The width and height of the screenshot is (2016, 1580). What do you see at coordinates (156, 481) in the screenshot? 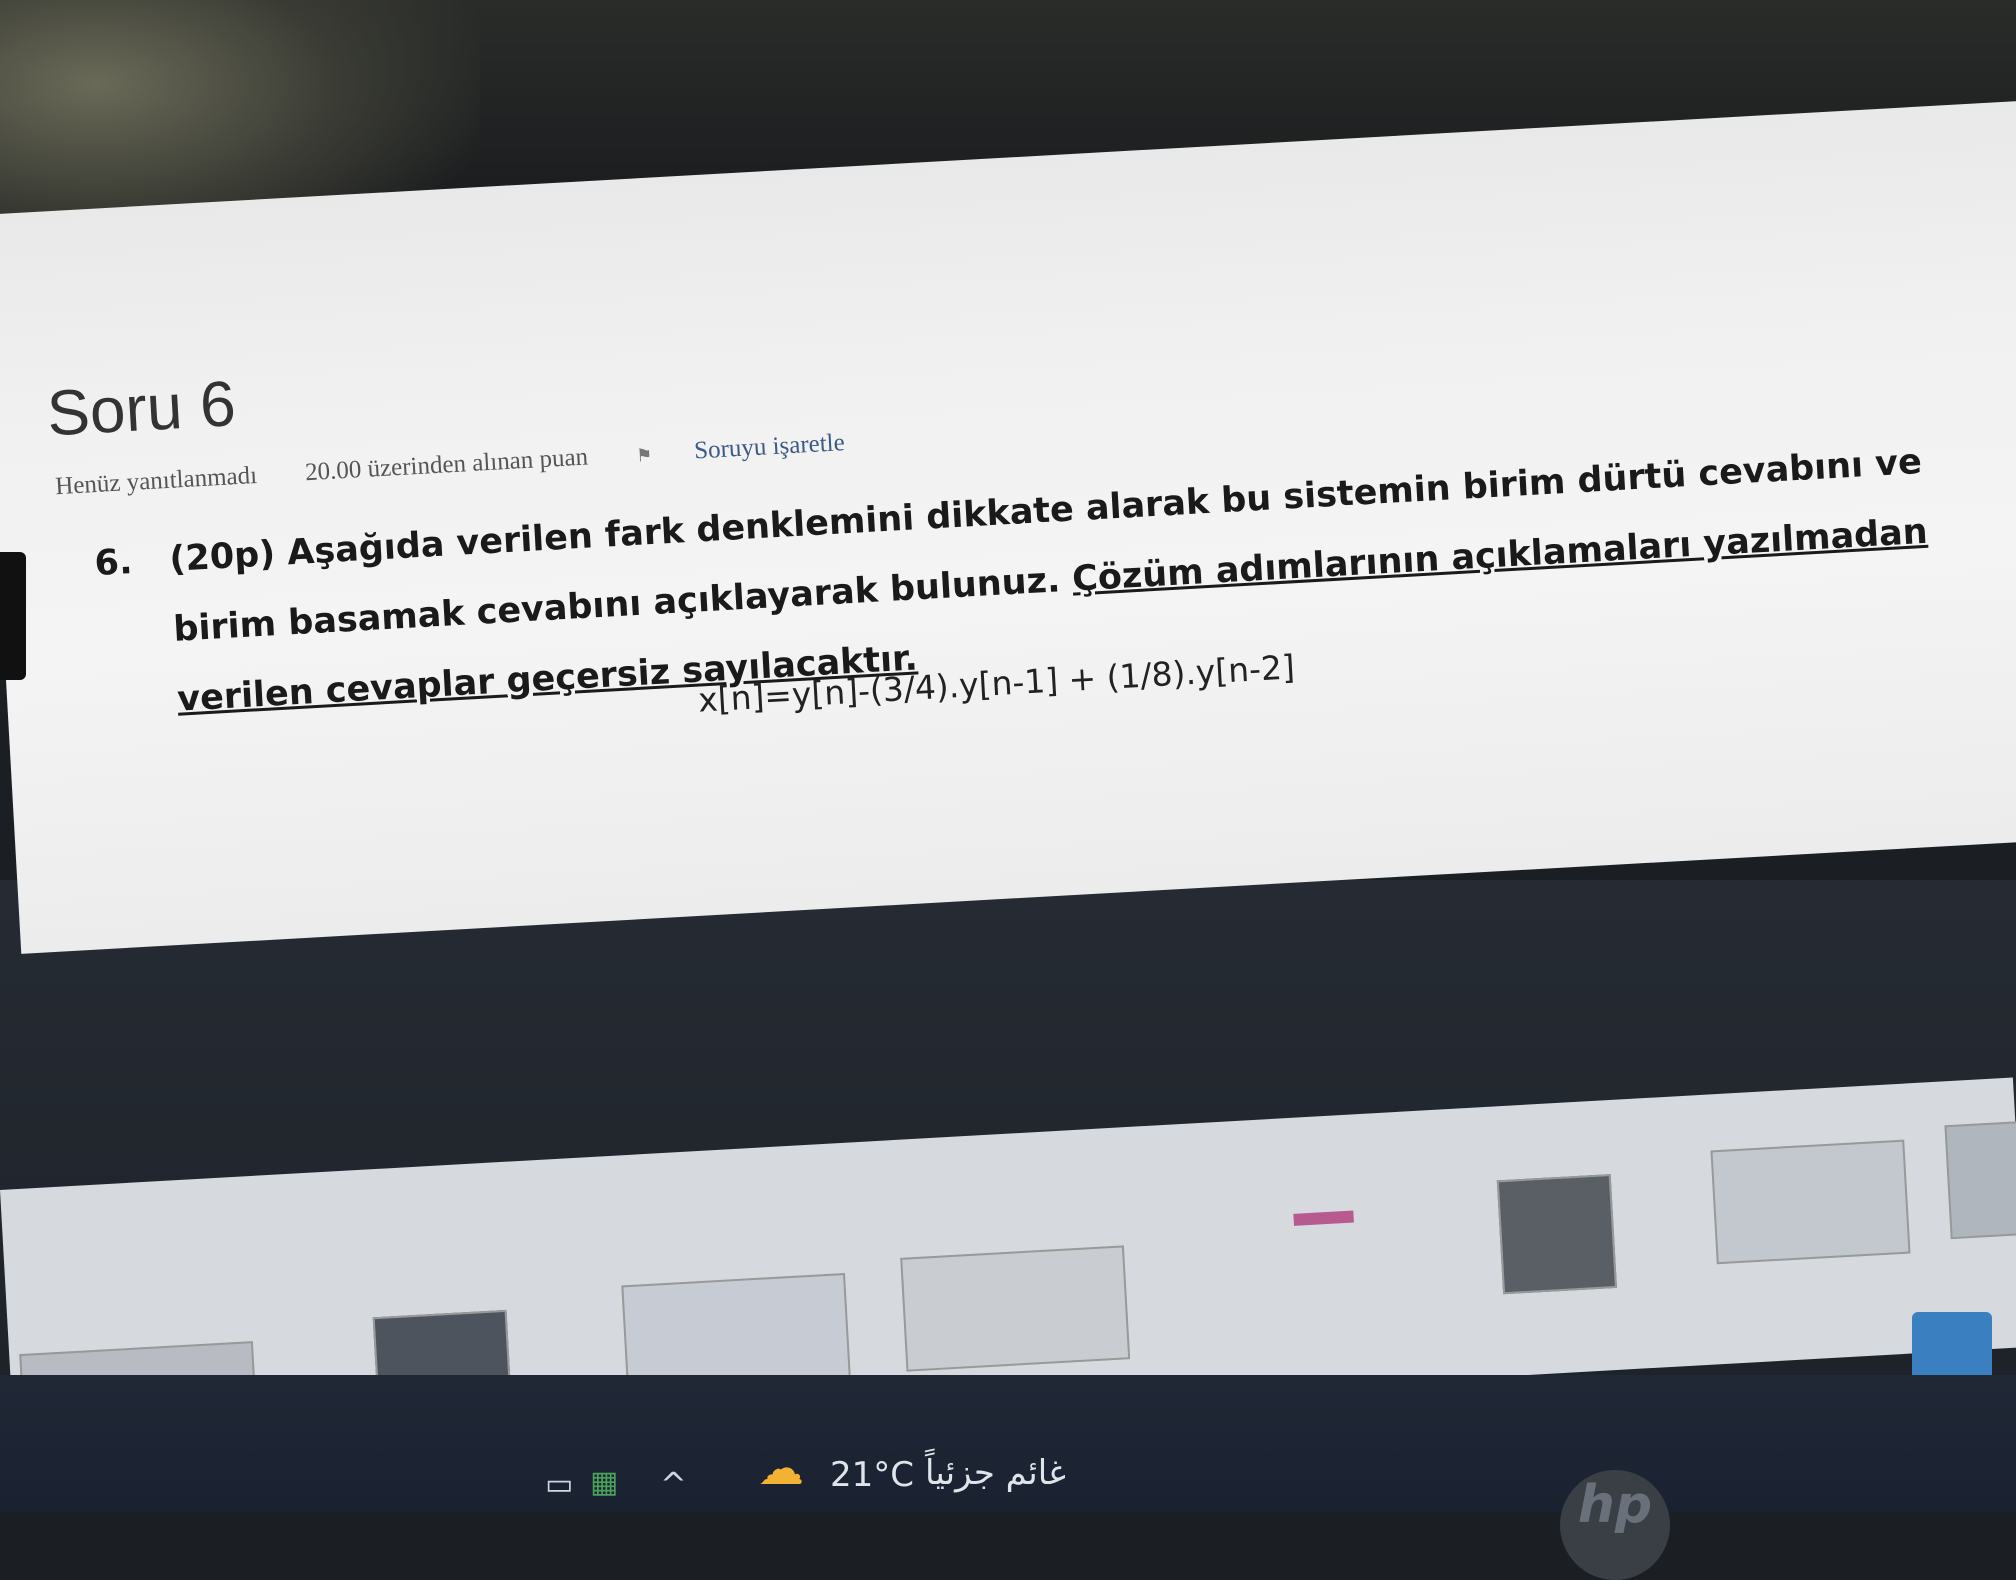
I see `answer-status: Henüz yanıtlanmadı` at bounding box center [156, 481].